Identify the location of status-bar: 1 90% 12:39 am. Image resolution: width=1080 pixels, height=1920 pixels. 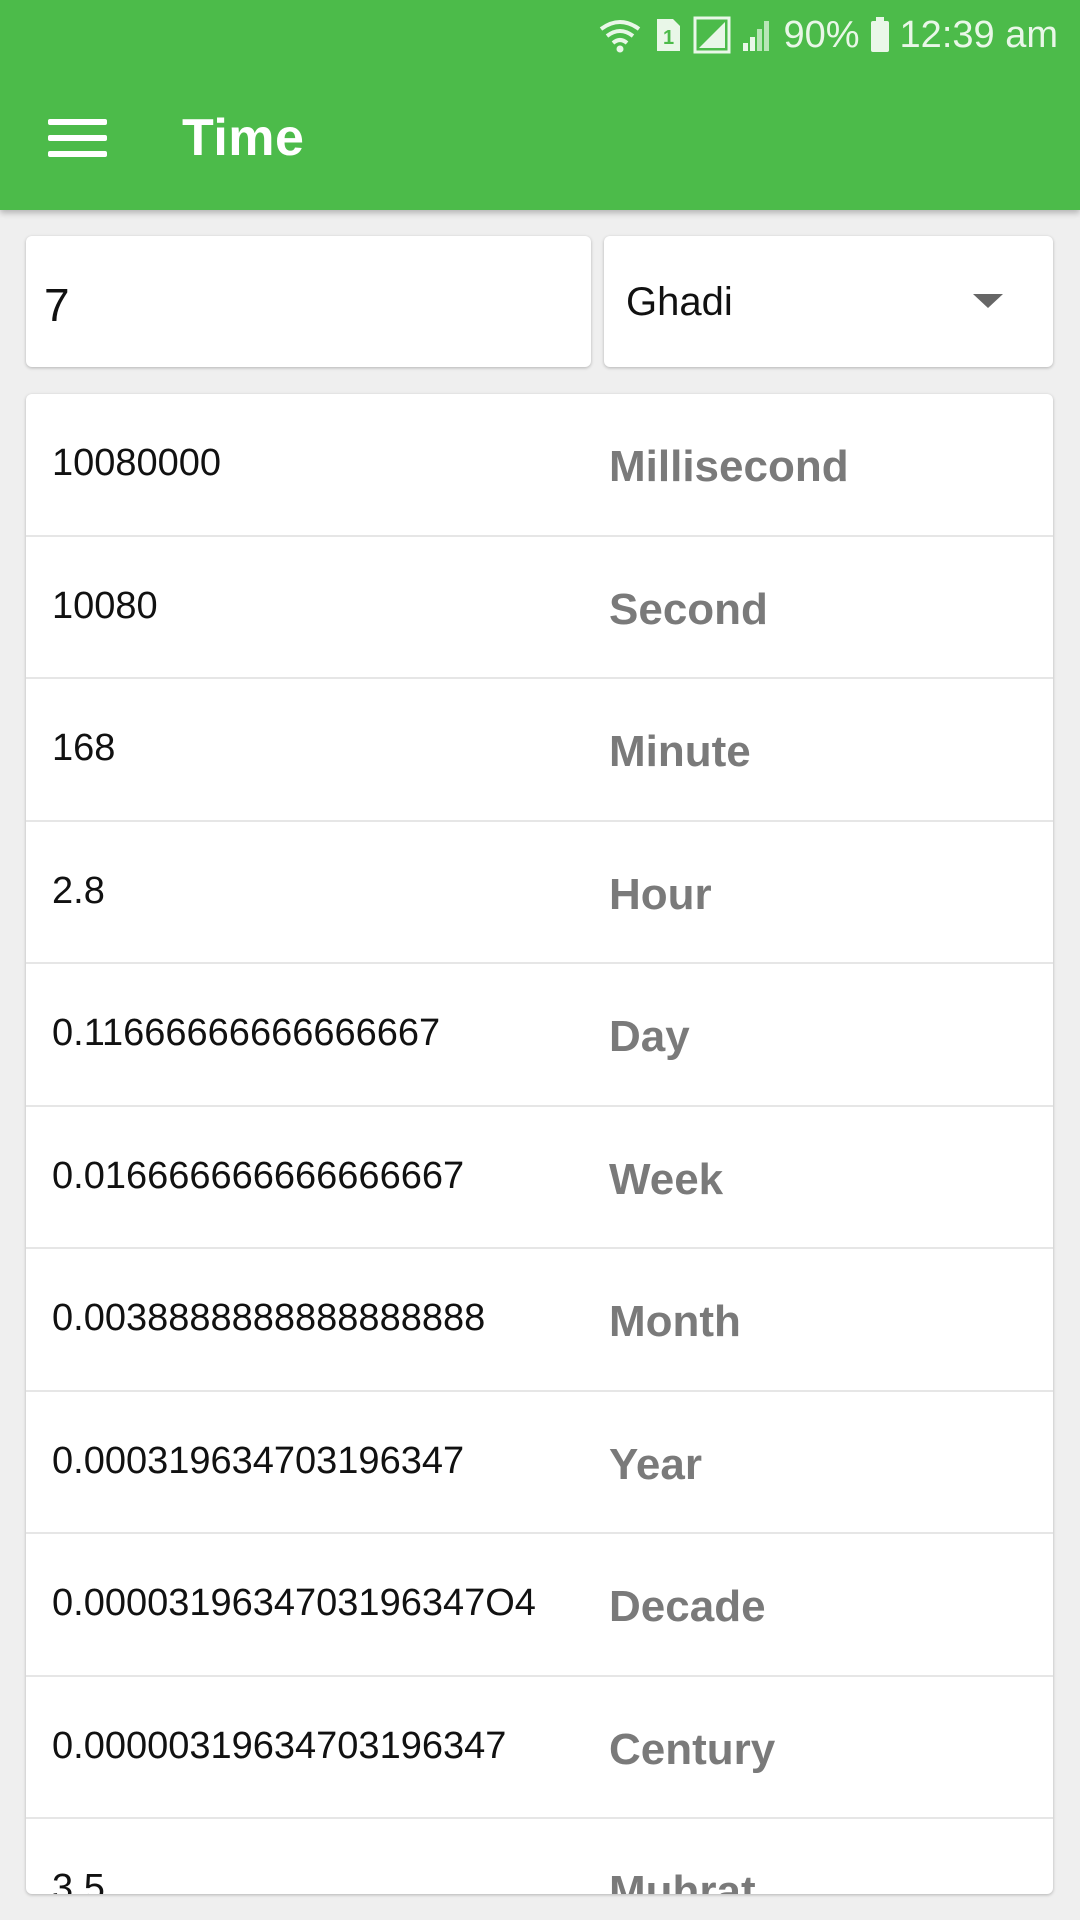
(827, 35).